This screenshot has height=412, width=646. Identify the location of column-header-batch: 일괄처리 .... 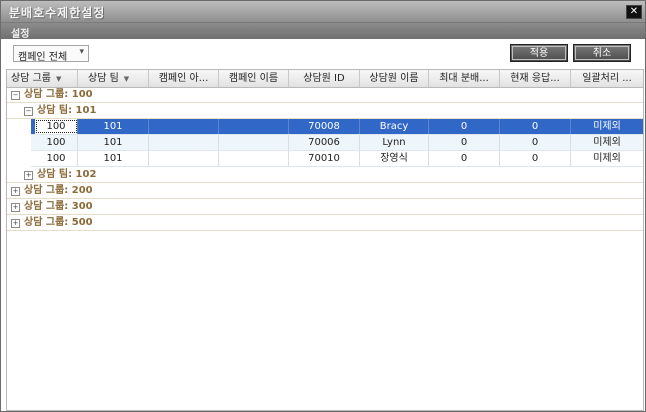
(607, 78).